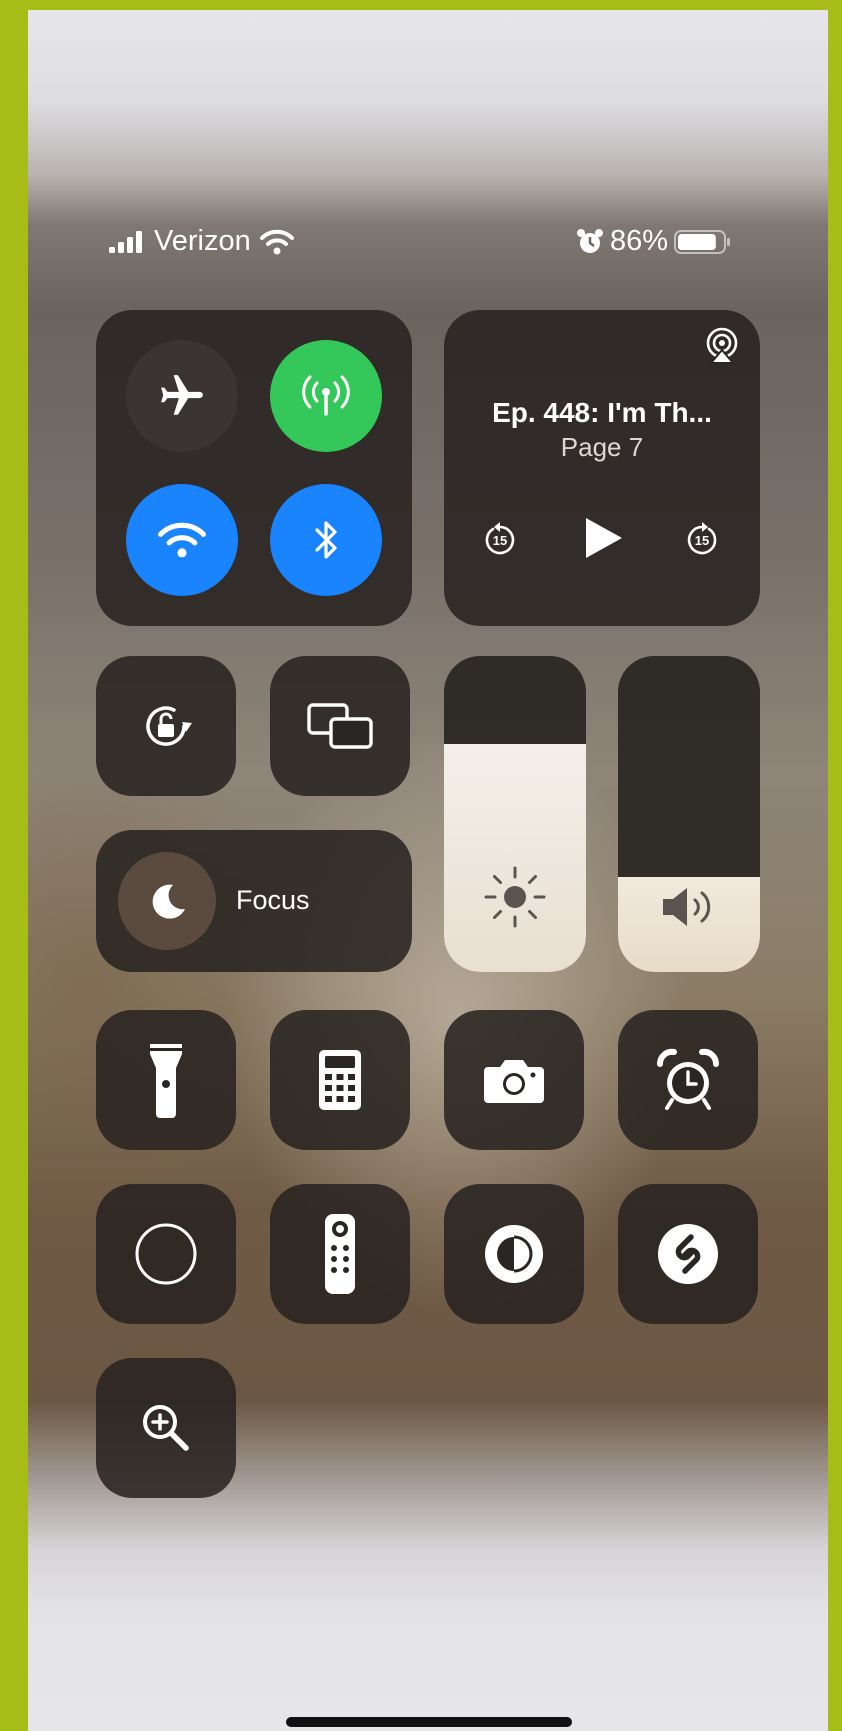  What do you see at coordinates (125, 241) in the screenshot?
I see `signal-bars-icon` at bounding box center [125, 241].